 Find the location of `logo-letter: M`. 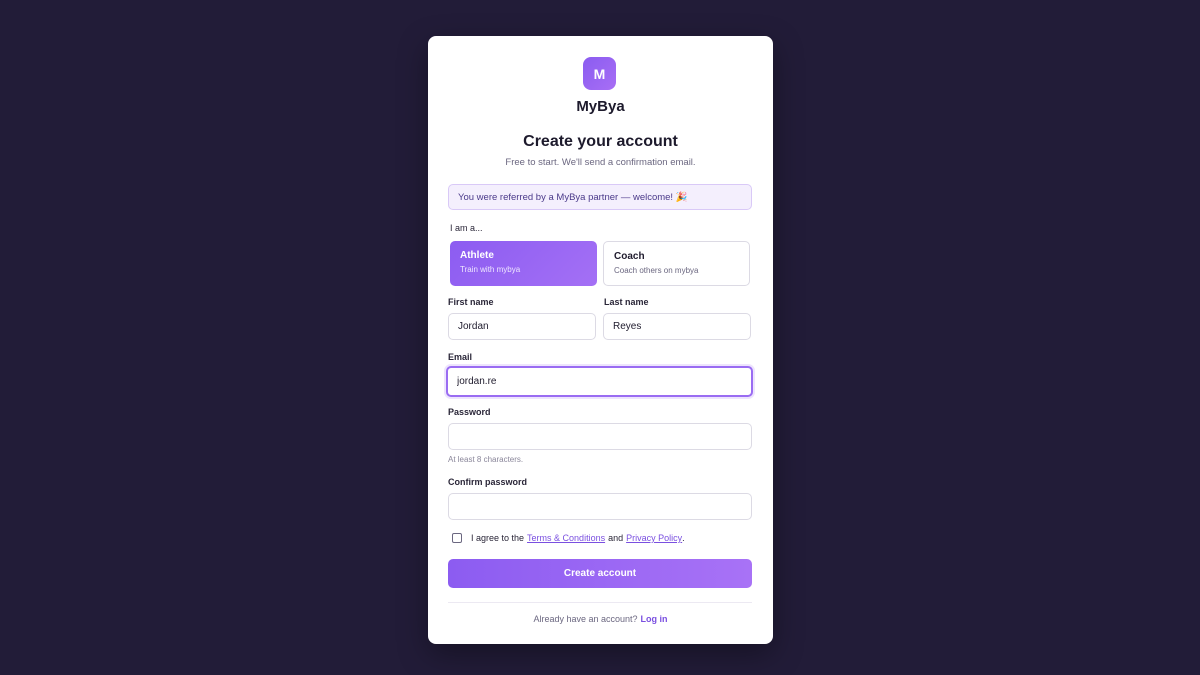

logo-letter: M is located at coordinates (599, 73).